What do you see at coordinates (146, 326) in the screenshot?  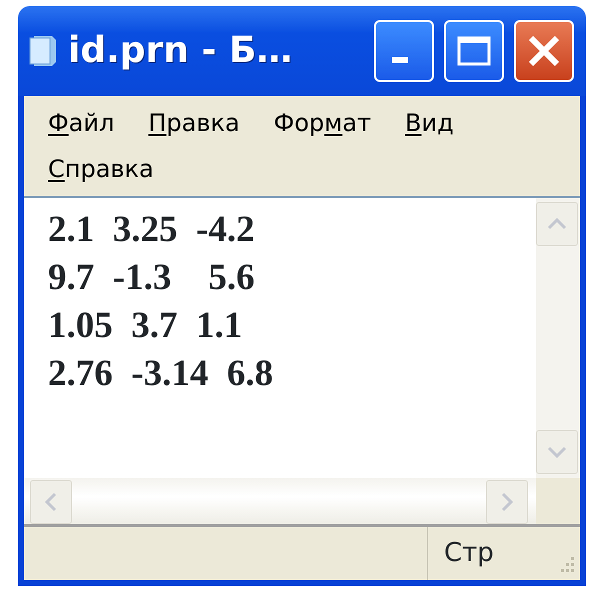 I see `text-line: 1.05 3.7 1.1` at bounding box center [146, 326].